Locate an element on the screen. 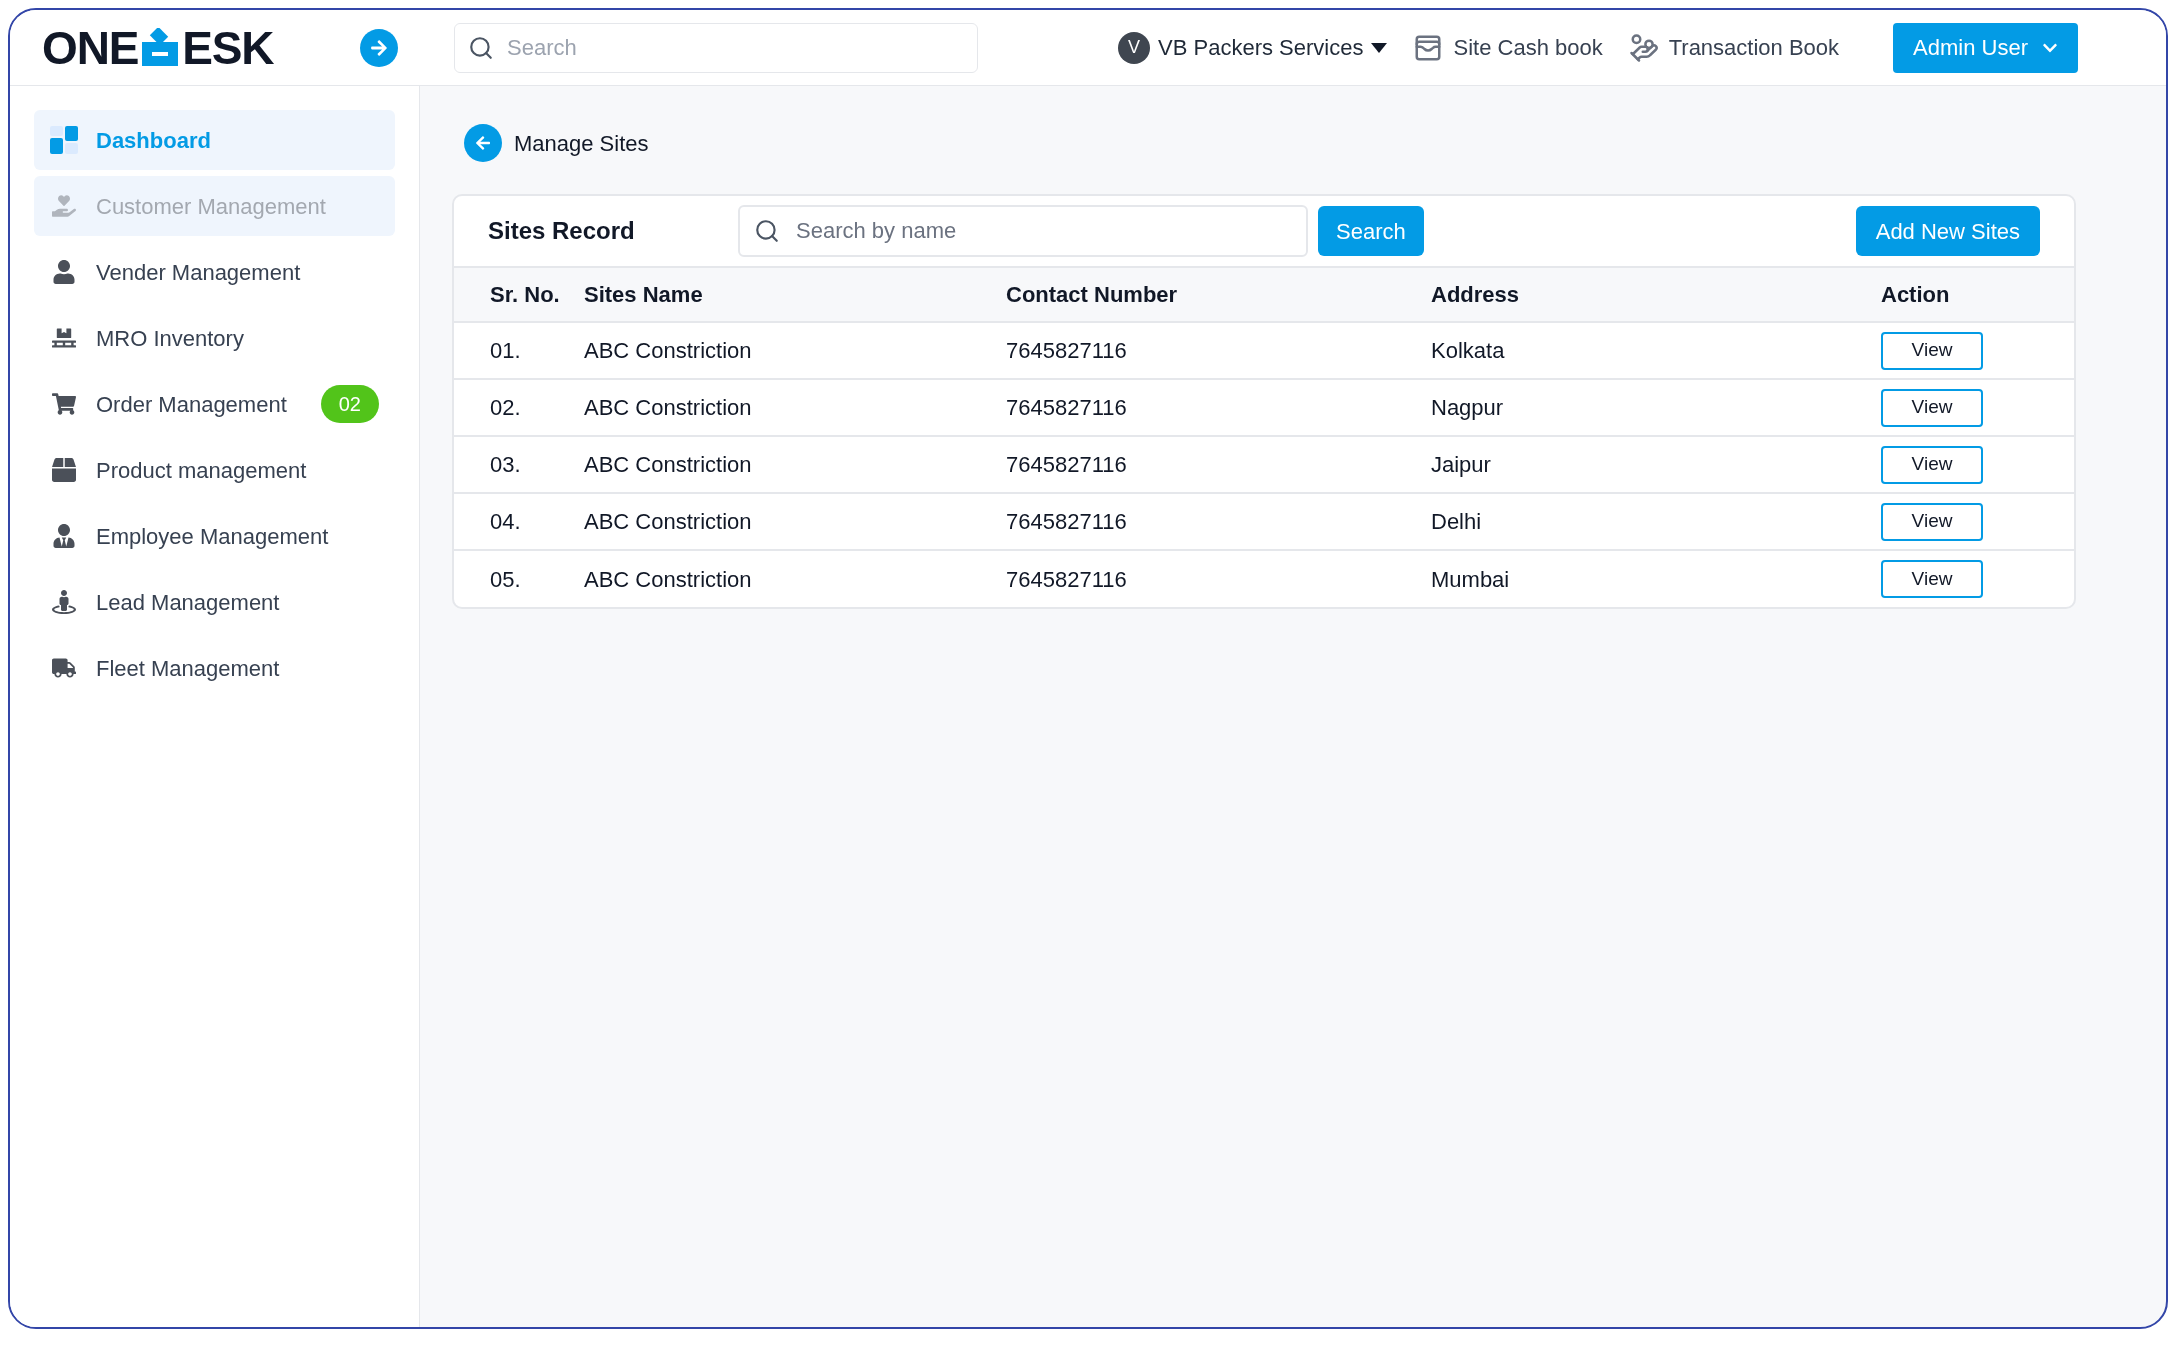 This screenshot has height=1345, width=2176. name-search-field: Search by name is located at coordinates (1023, 231).